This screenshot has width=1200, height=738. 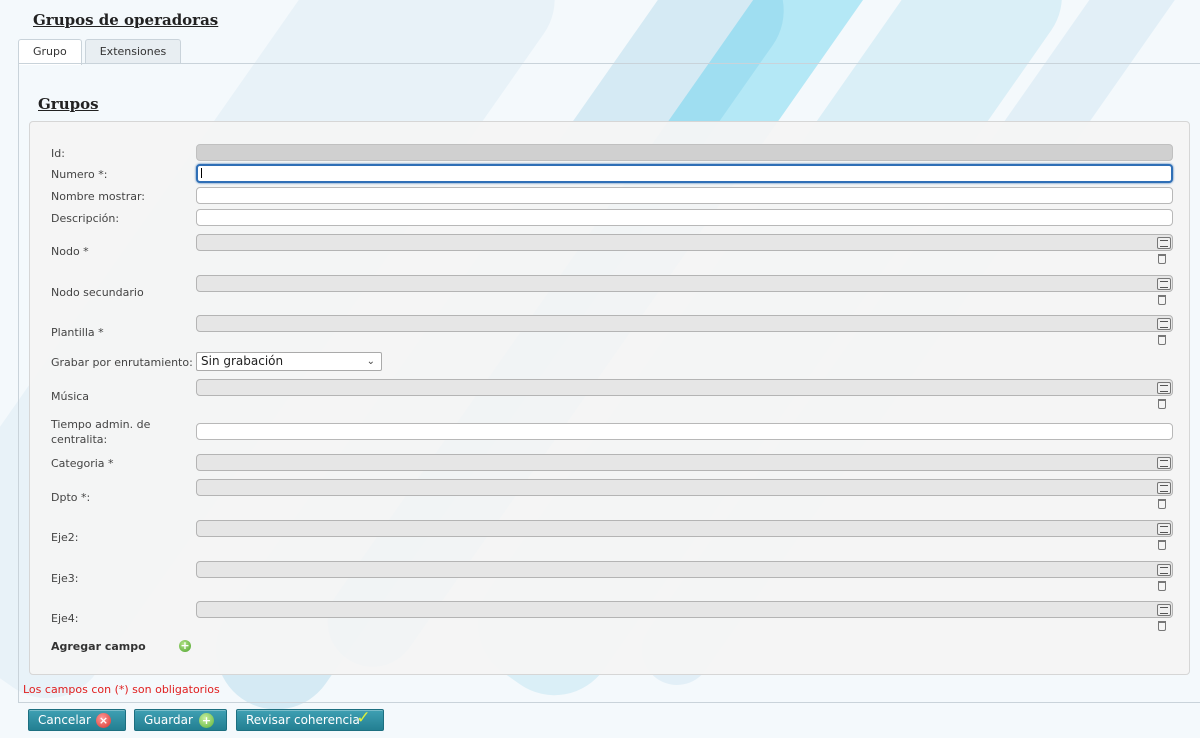 What do you see at coordinates (684, 152) in the screenshot?
I see `id-field` at bounding box center [684, 152].